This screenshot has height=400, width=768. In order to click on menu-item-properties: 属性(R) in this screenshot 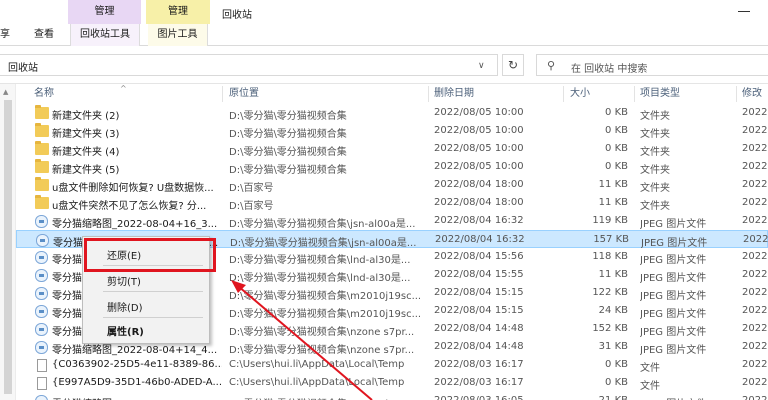, I will do `click(125, 330)`.